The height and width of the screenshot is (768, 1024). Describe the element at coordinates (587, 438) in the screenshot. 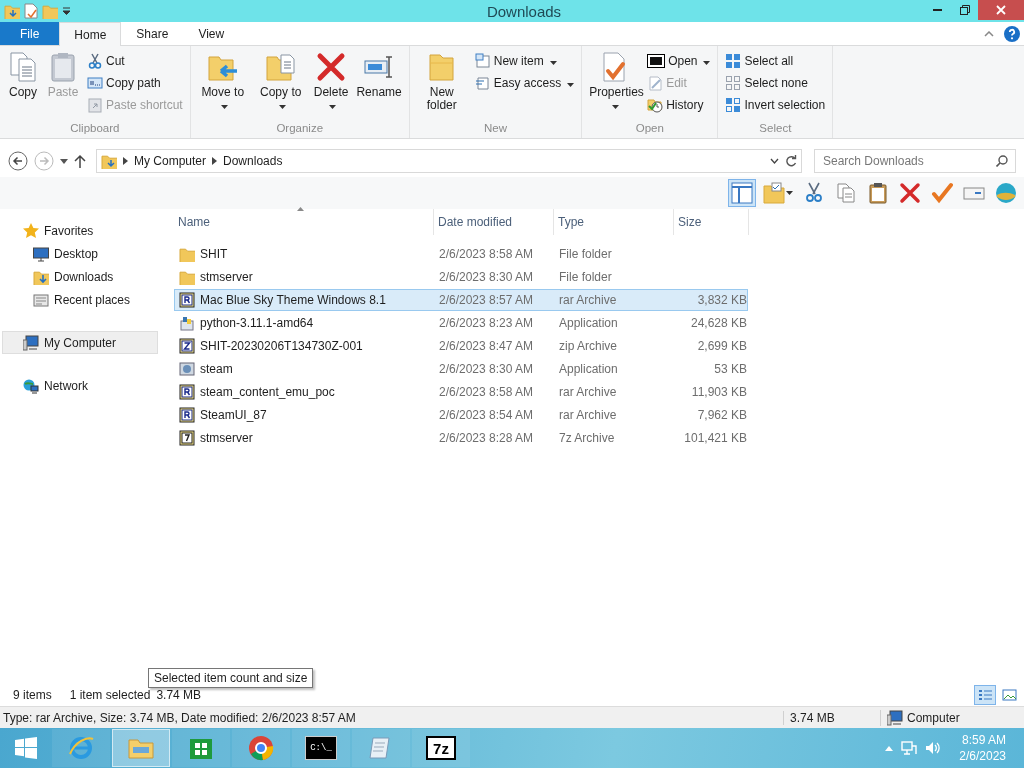

I see `type-cell-text: 7z Archive` at that location.